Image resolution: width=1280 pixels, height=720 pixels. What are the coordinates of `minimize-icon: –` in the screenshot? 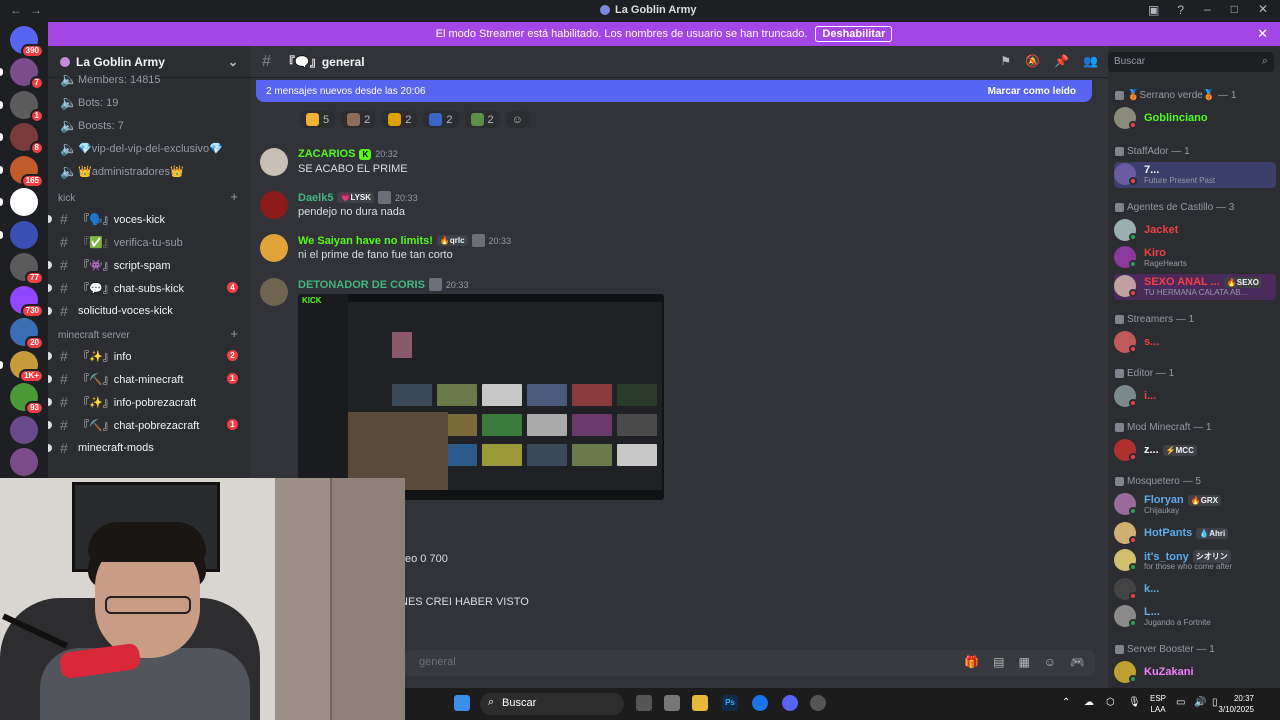 It's located at (1207, 9).